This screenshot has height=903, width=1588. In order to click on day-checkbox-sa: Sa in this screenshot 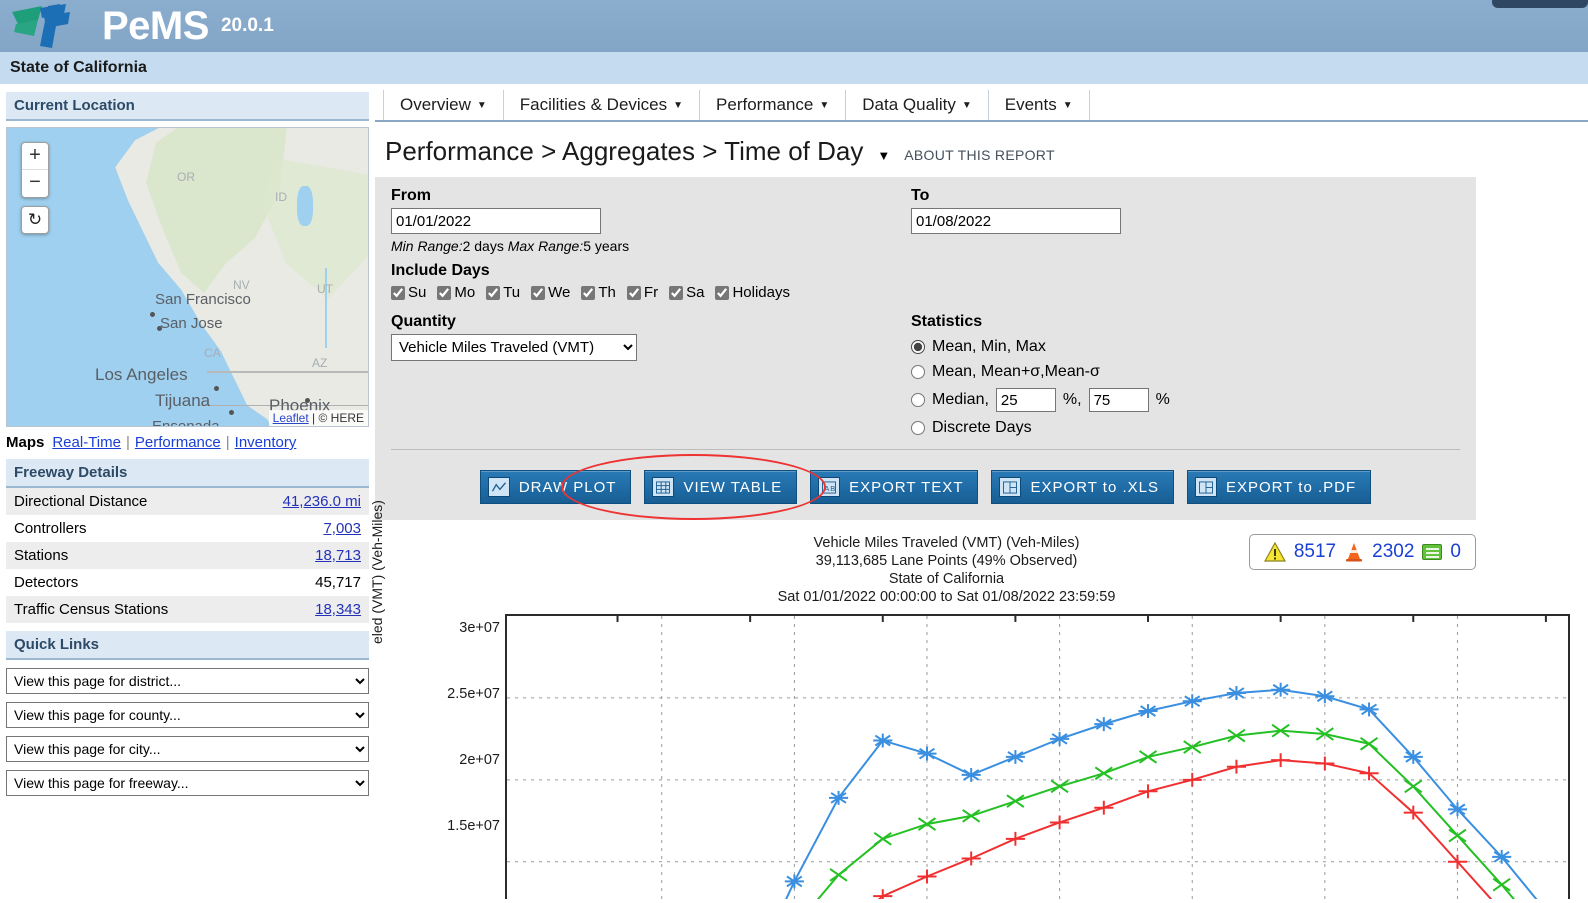, I will do `click(686, 292)`.